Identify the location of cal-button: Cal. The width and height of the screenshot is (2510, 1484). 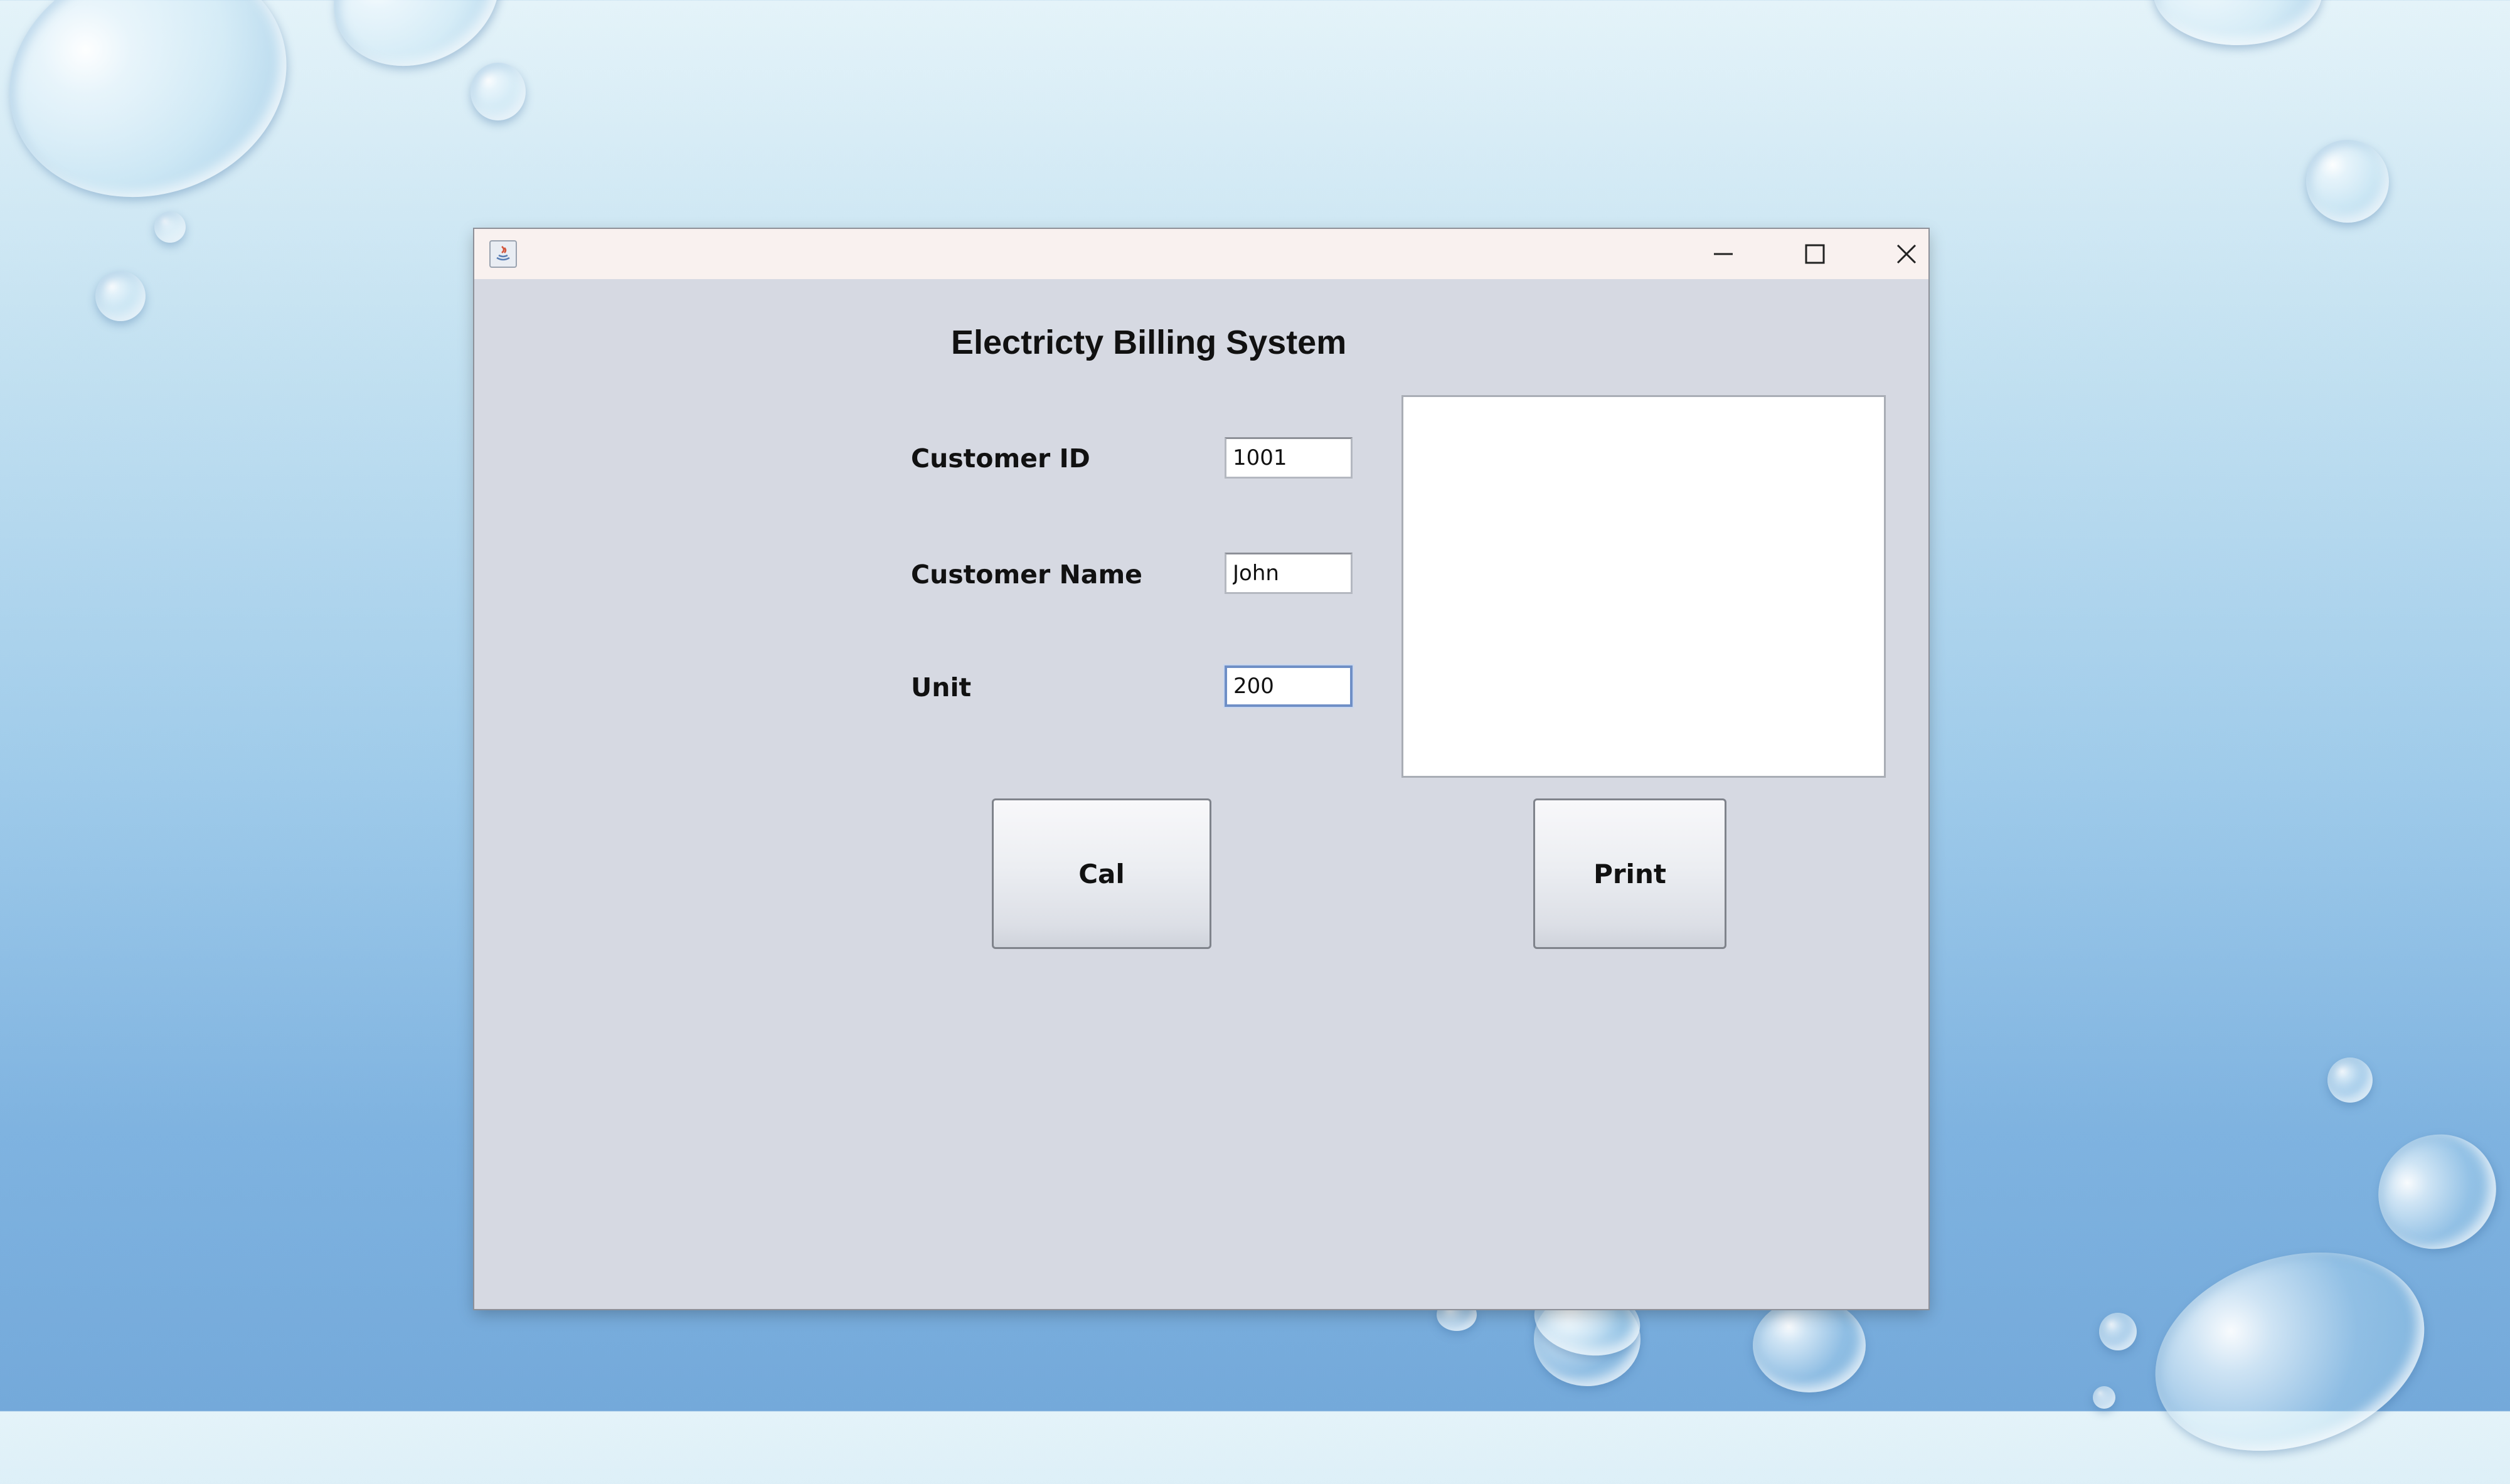
(1101, 873).